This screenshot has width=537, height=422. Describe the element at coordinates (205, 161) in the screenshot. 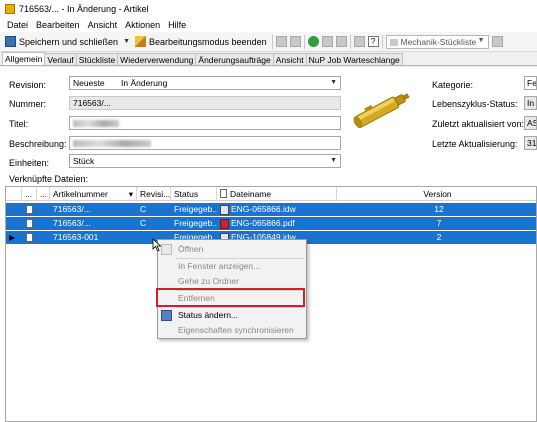

I see `units-select: Stück ▼` at that location.